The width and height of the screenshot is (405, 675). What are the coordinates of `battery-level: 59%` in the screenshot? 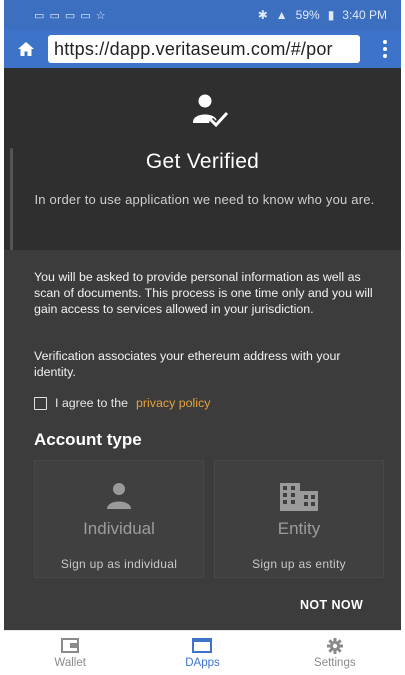 It's located at (307, 15).